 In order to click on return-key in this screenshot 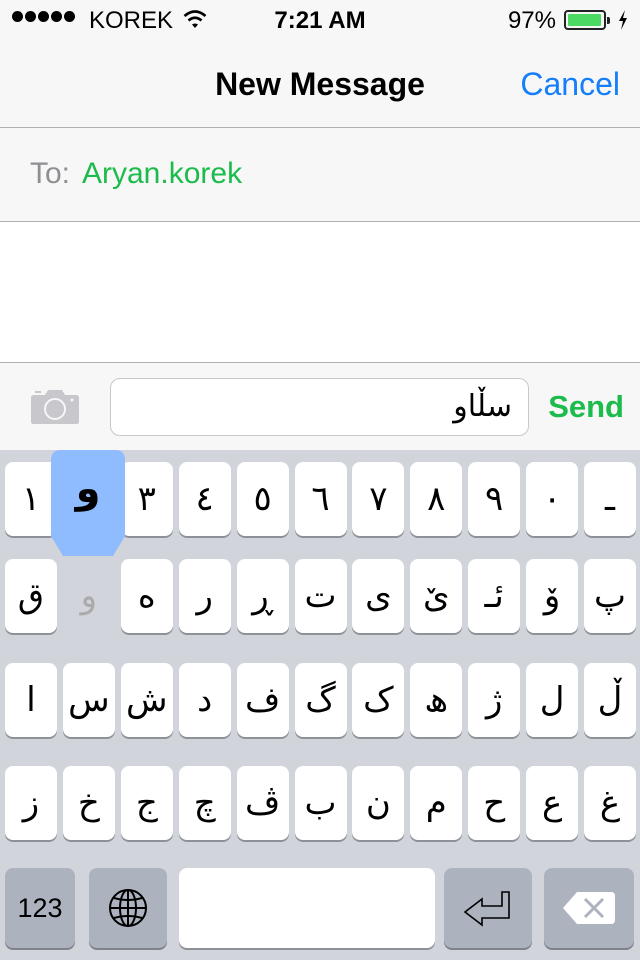, I will do `click(488, 908)`.